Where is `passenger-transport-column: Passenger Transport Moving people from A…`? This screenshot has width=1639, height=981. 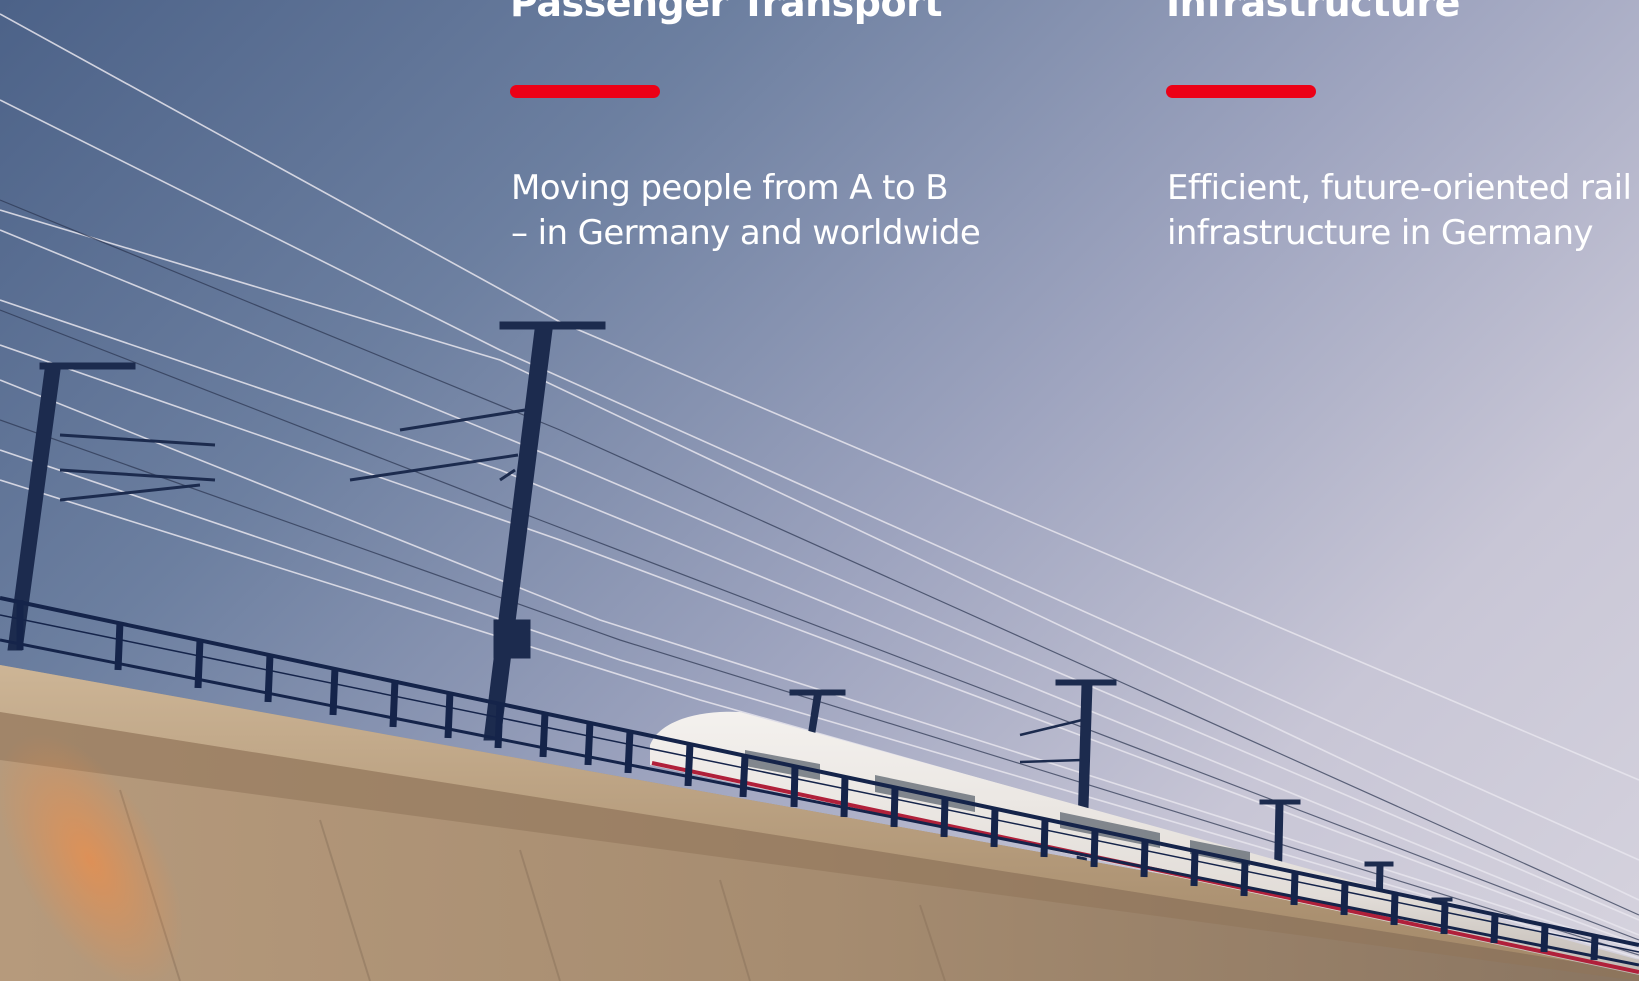
passenger-transport-column: Passenger Transport Moving people from A… is located at coordinates (790, 126).